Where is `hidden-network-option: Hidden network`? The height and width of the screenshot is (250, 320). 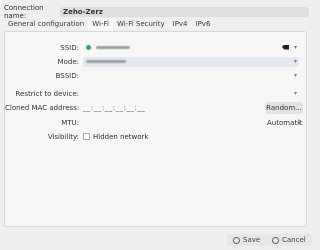 hidden-network-option: Hidden network is located at coordinates (116, 137).